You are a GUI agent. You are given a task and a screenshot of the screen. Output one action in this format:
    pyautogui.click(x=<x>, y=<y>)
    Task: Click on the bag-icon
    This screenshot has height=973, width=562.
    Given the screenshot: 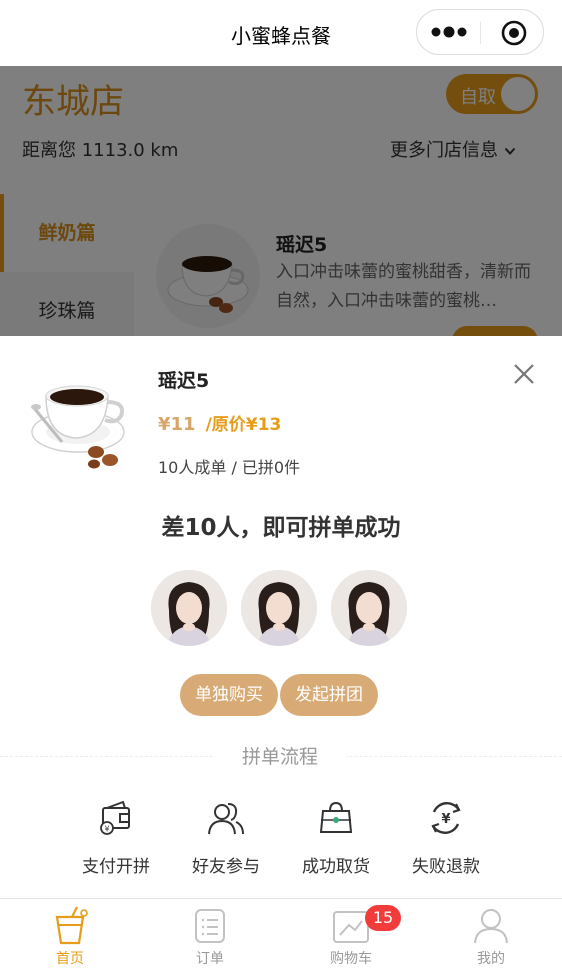 What is the action you would take?
    pyautogui.click(x=336, y=817)
    